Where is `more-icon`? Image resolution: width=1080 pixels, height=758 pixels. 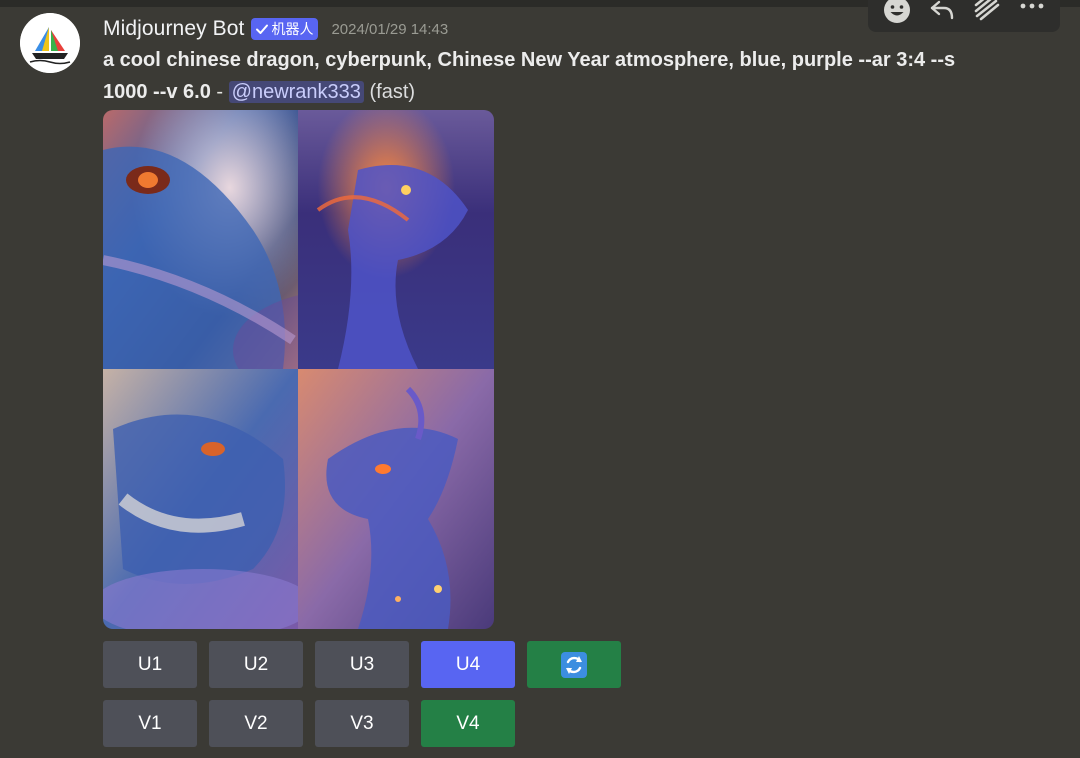 more-icon is located at coordinates (1031, 6).